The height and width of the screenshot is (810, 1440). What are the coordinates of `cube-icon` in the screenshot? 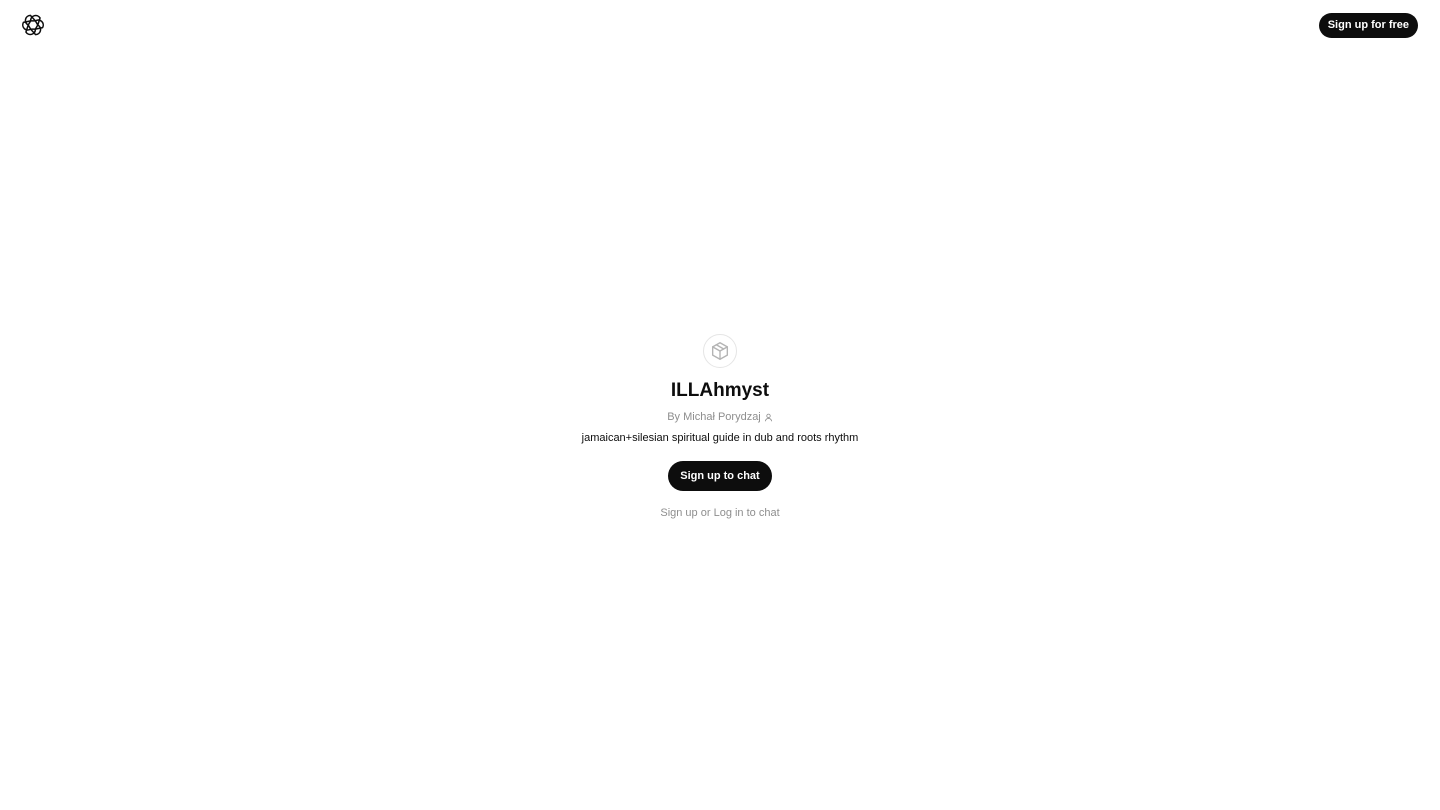 It's located at (720, 351).